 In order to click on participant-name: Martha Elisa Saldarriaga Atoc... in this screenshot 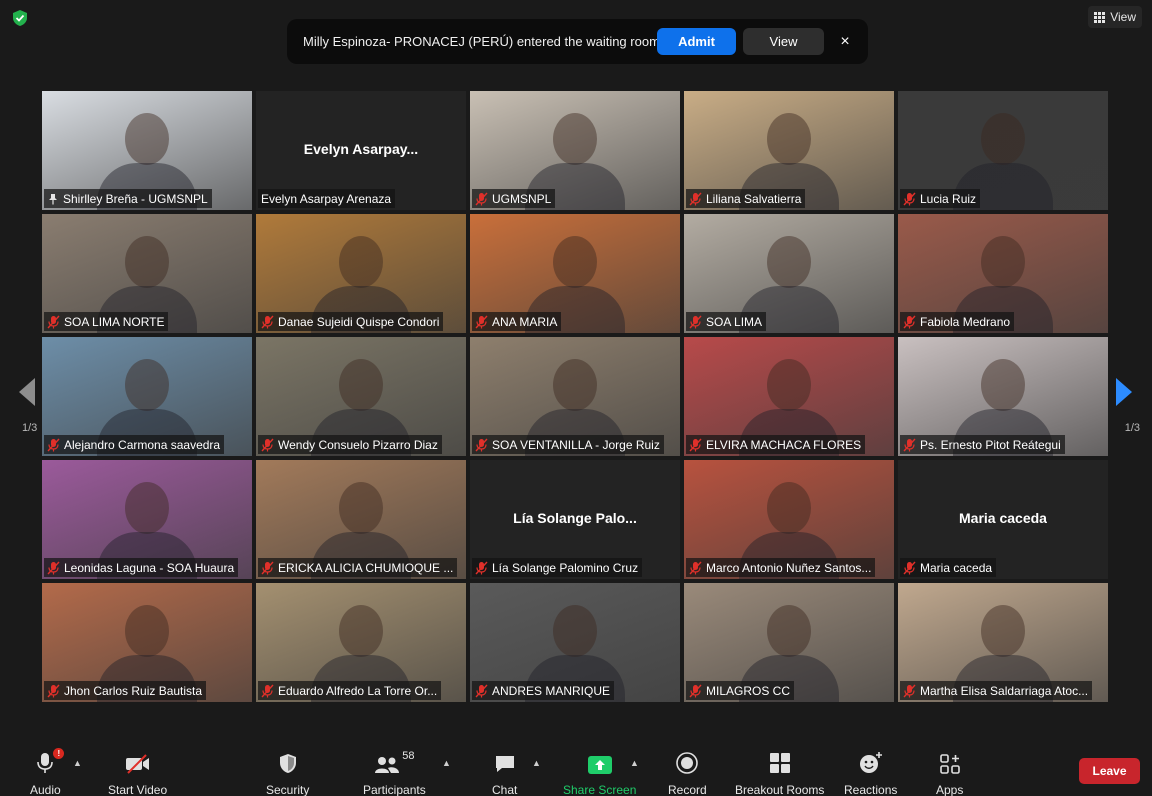, I will do `click(1004, 690)`.